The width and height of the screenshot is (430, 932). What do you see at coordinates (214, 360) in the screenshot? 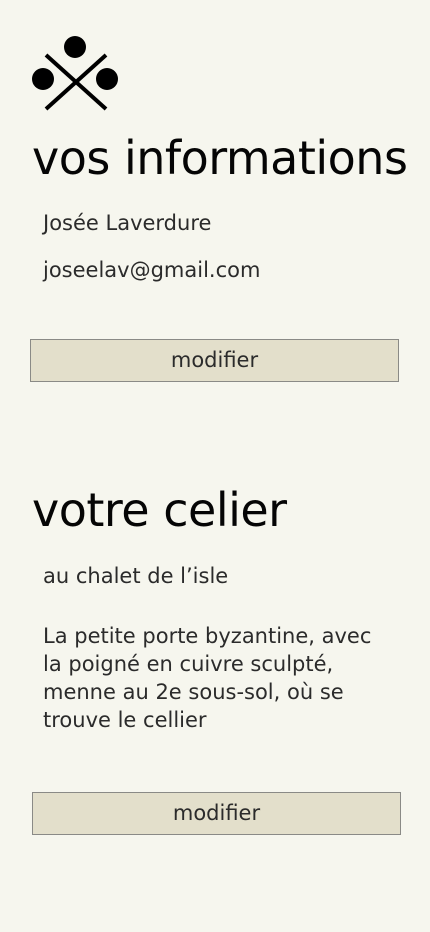
I see `modify-info-button: modifier` at bounding box center [214, 360].